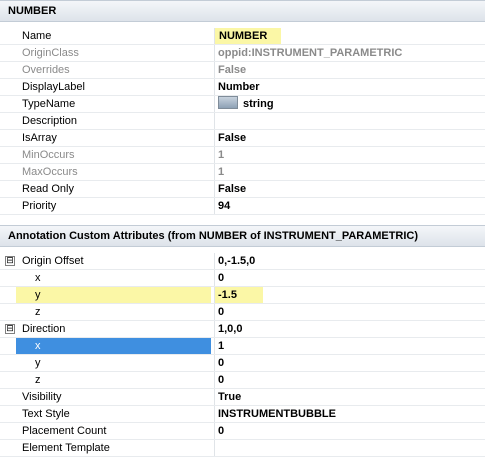 The width and height of the screenshot is (485, 457). I want to click on property-row-originclass: OriginClass oppid:INSTRUMENT_PARAMETRIC, so click(242, 53).